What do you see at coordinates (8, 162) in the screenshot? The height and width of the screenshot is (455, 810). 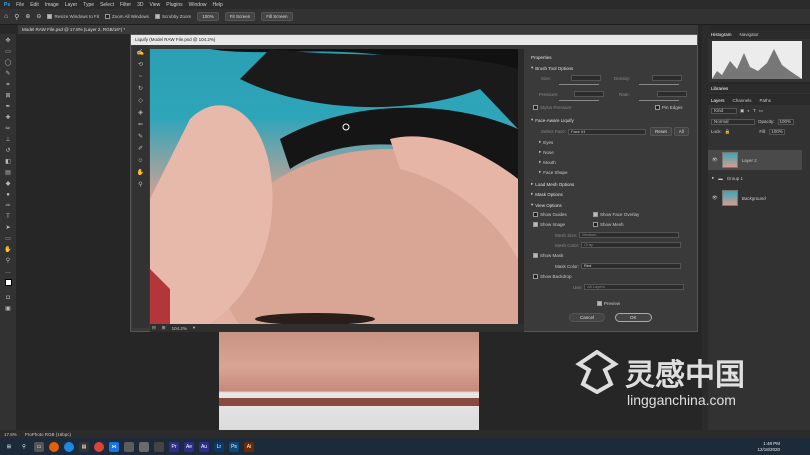 I see `eraser-tool-icon: ◧` at bounding box center [8, 162].